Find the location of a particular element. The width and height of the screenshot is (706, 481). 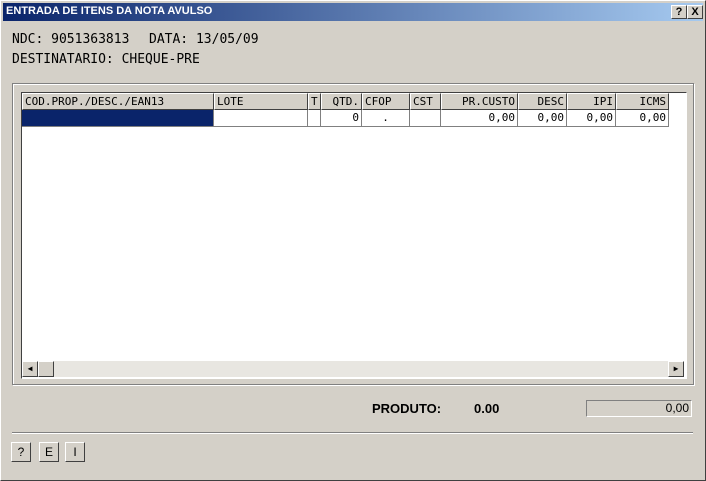

total-field: 0,00 is located at coordinates (639, 408).